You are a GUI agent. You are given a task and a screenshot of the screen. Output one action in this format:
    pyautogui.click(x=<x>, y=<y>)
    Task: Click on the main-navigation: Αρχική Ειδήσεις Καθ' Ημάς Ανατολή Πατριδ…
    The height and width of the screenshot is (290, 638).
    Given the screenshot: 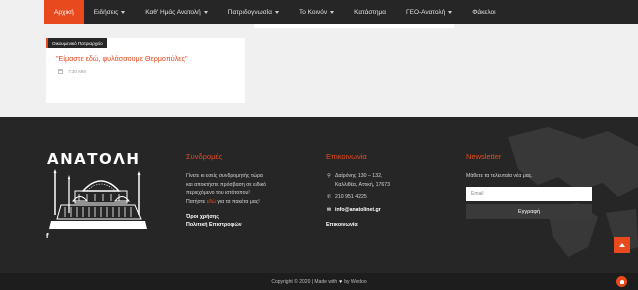 What is the action you would take?
    pyautogui.click(x=341, y=12)
    